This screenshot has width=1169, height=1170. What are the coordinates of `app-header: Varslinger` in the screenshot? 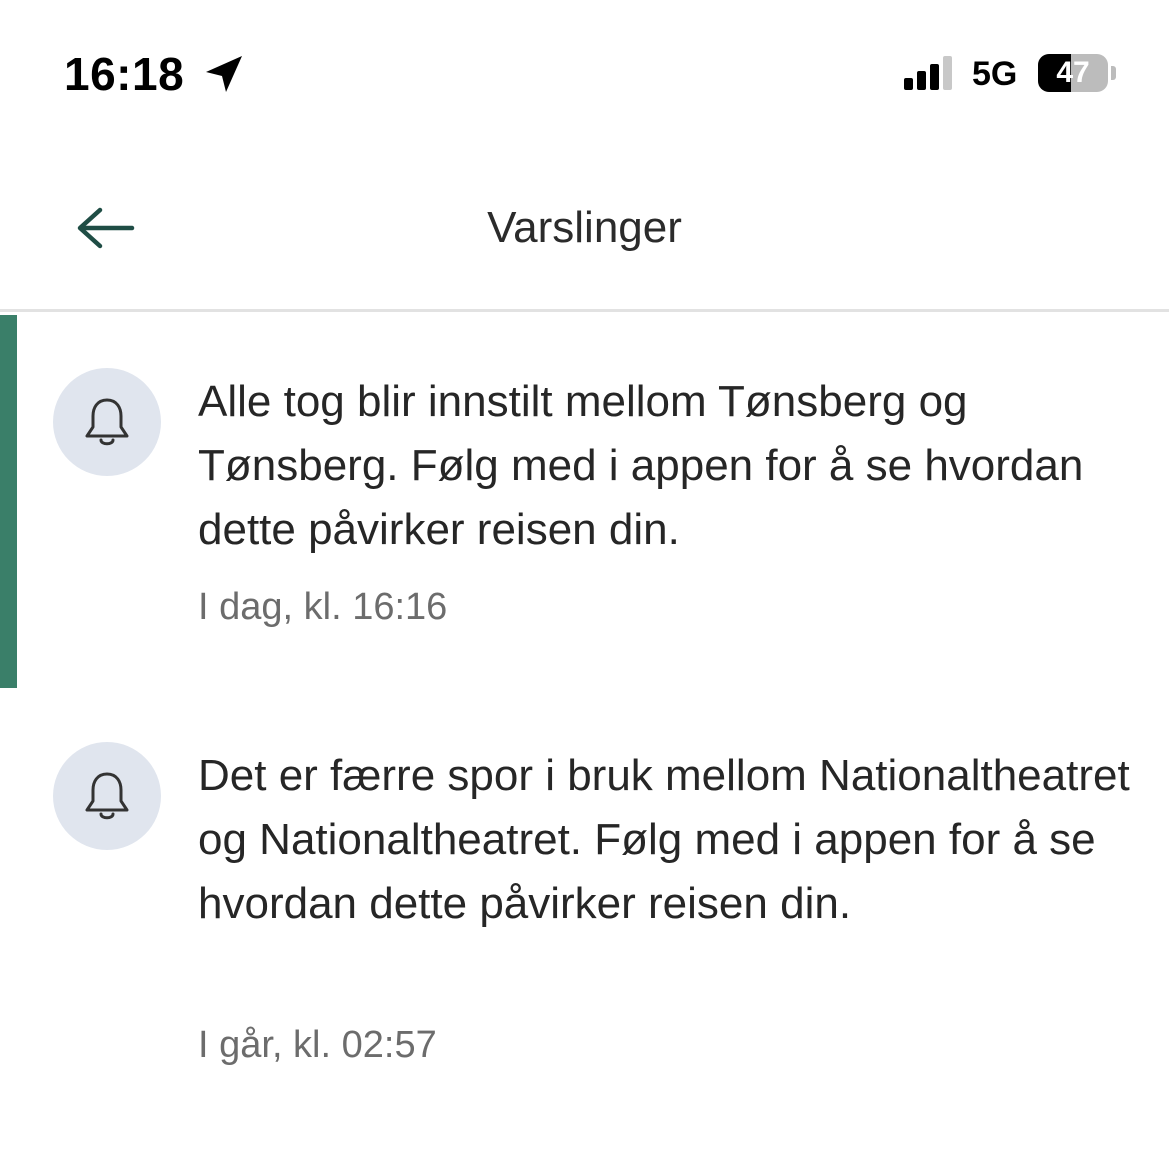 It's located at (584, 231).